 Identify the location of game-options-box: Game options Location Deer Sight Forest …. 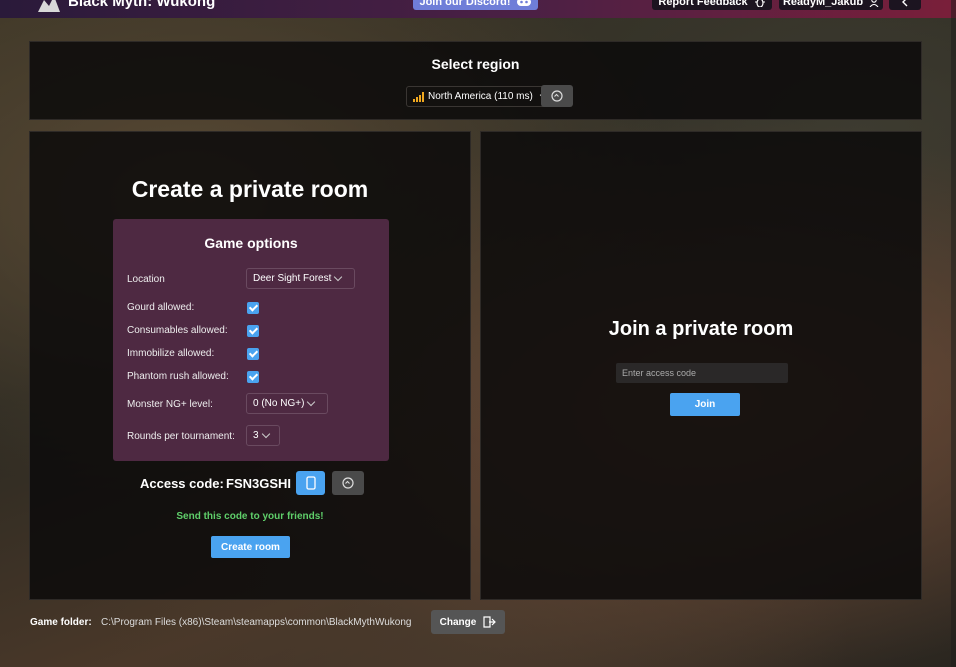
(251, 340).